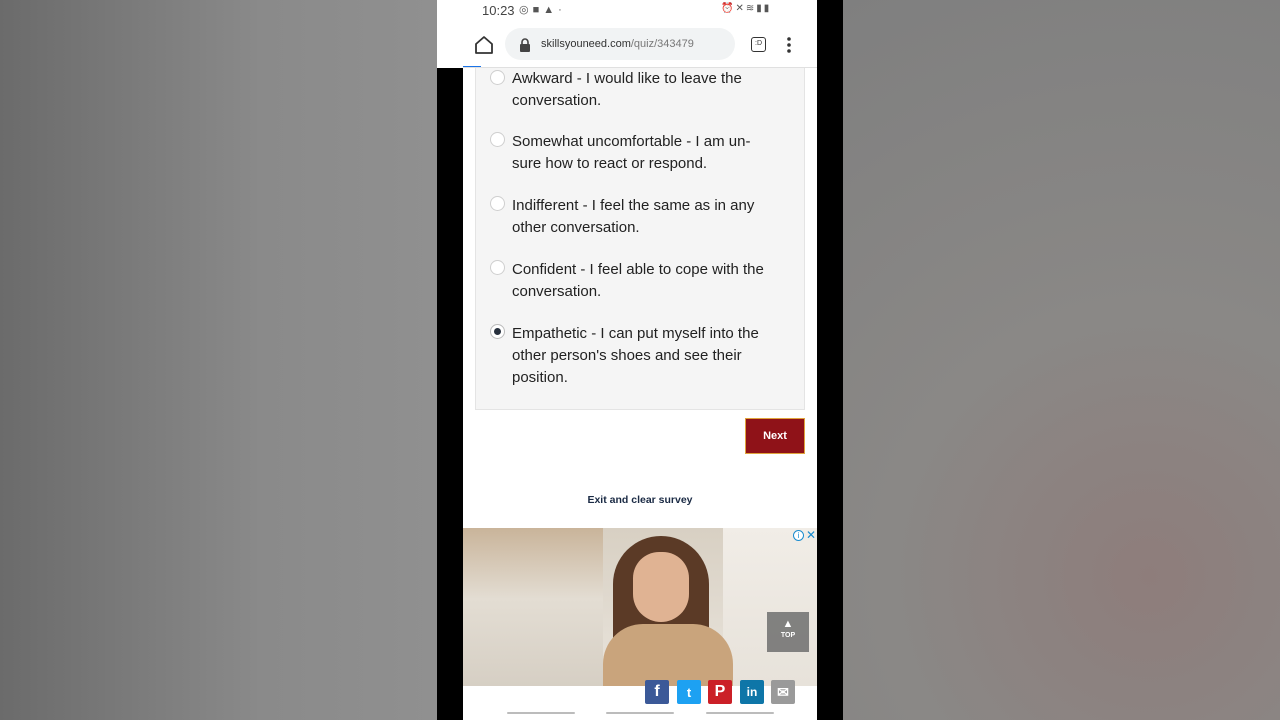 The image size is (1280, 720). I want to click on url-path: /quiz/343479, so click(662, 44).